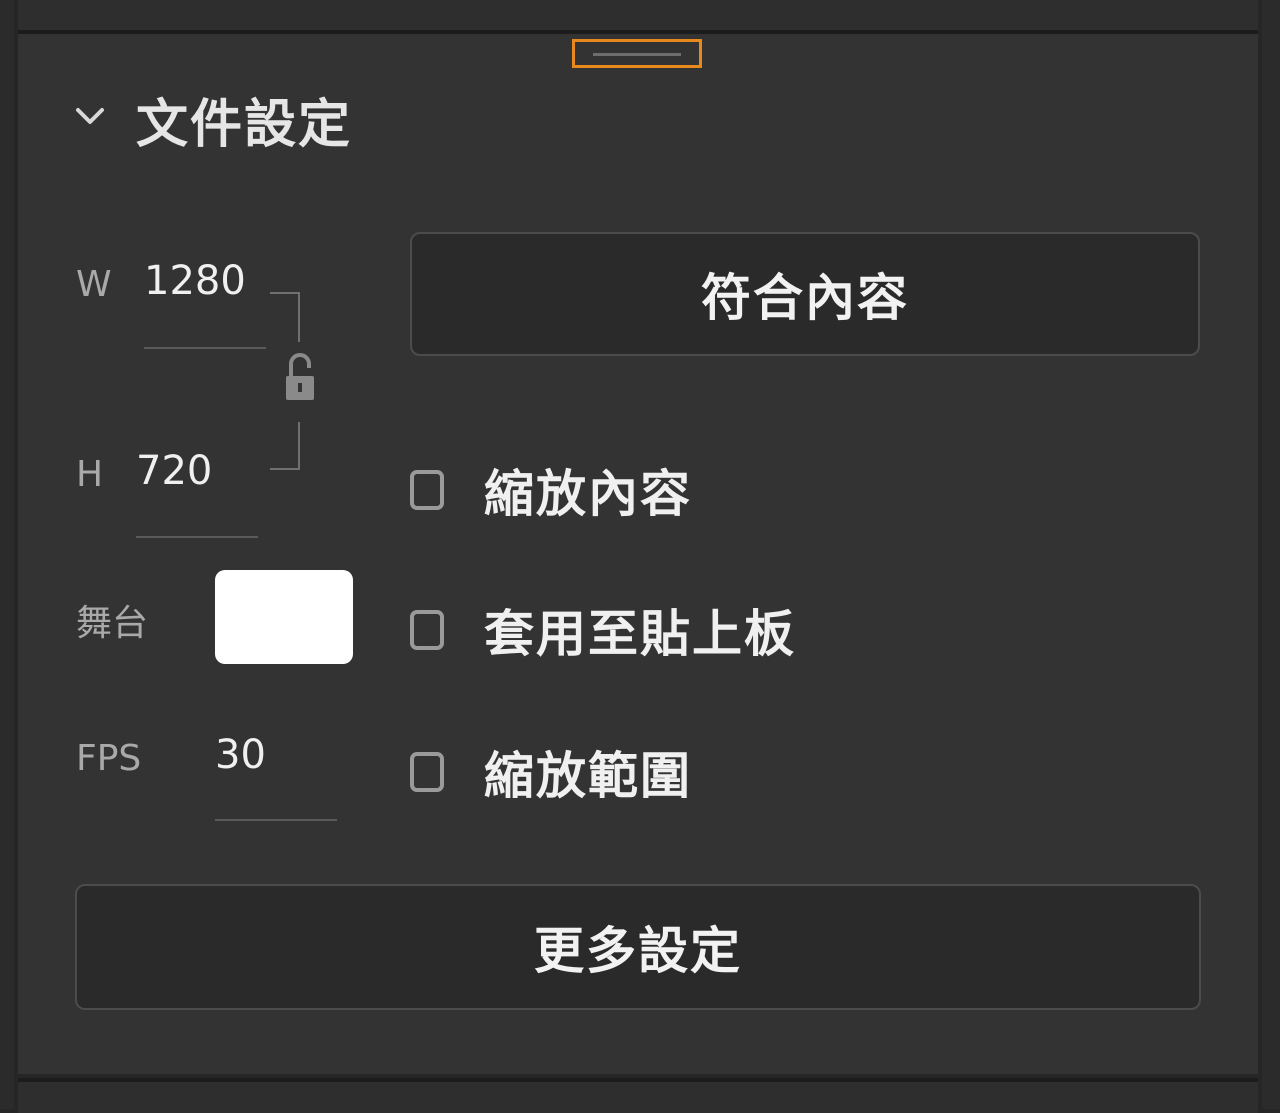  What do you see at coordinates (205, 348) in the screenshot?
I see `width-underline` at bounding box center [205, 348].